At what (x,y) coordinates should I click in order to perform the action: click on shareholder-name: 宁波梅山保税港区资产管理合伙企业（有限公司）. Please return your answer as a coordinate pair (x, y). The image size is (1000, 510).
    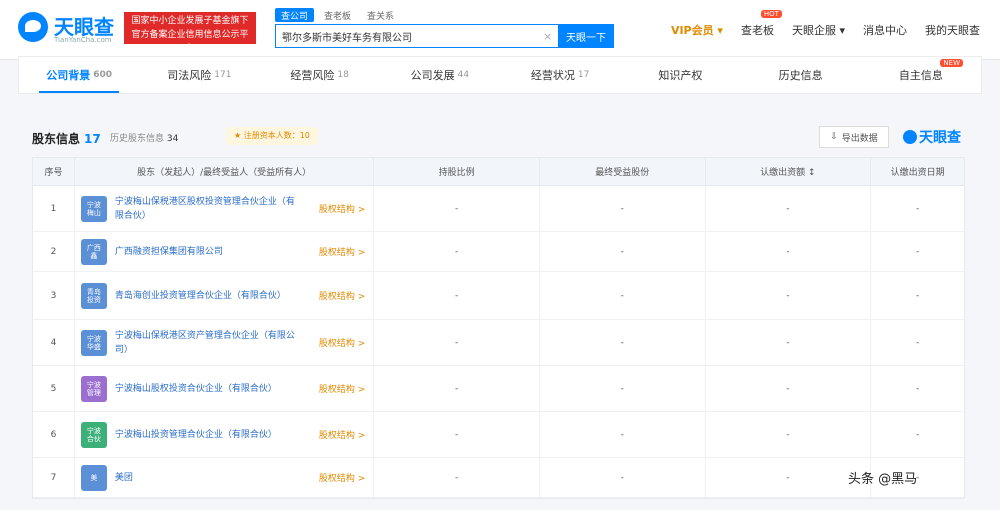
    Looking at the image, I should click on (207, 343).